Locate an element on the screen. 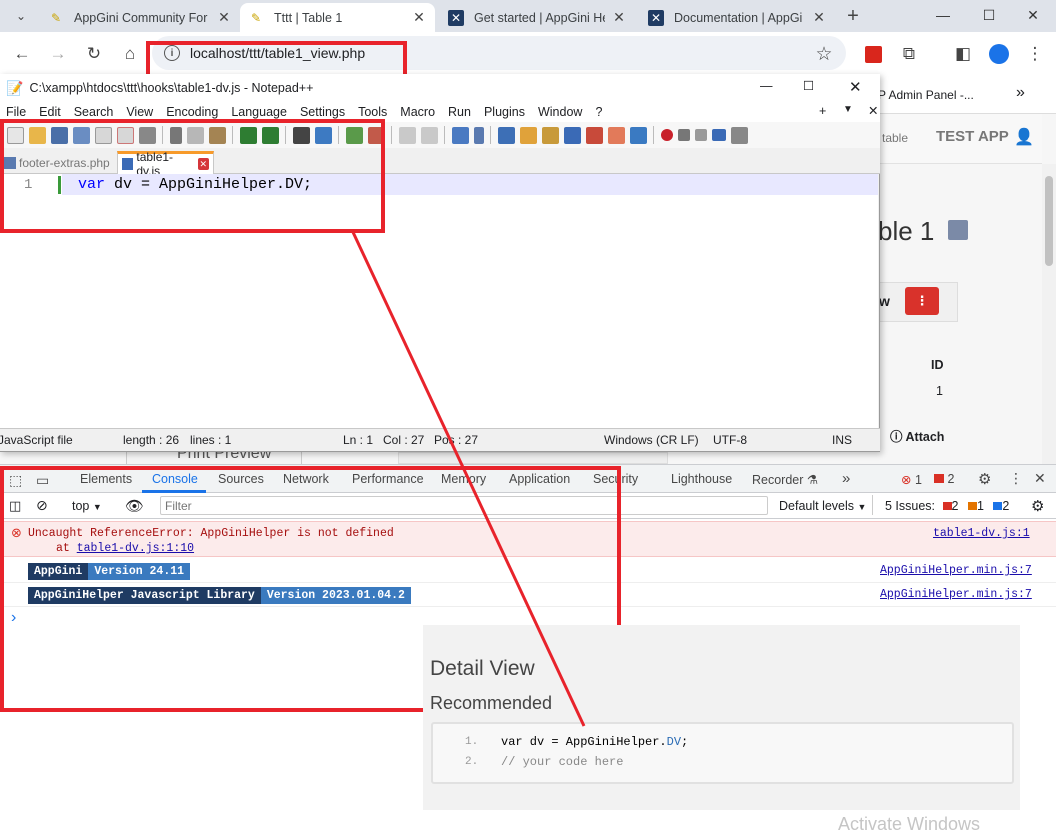 The image size is (1056, 836). annotation-connector-line is located at coordinates (468, 478).